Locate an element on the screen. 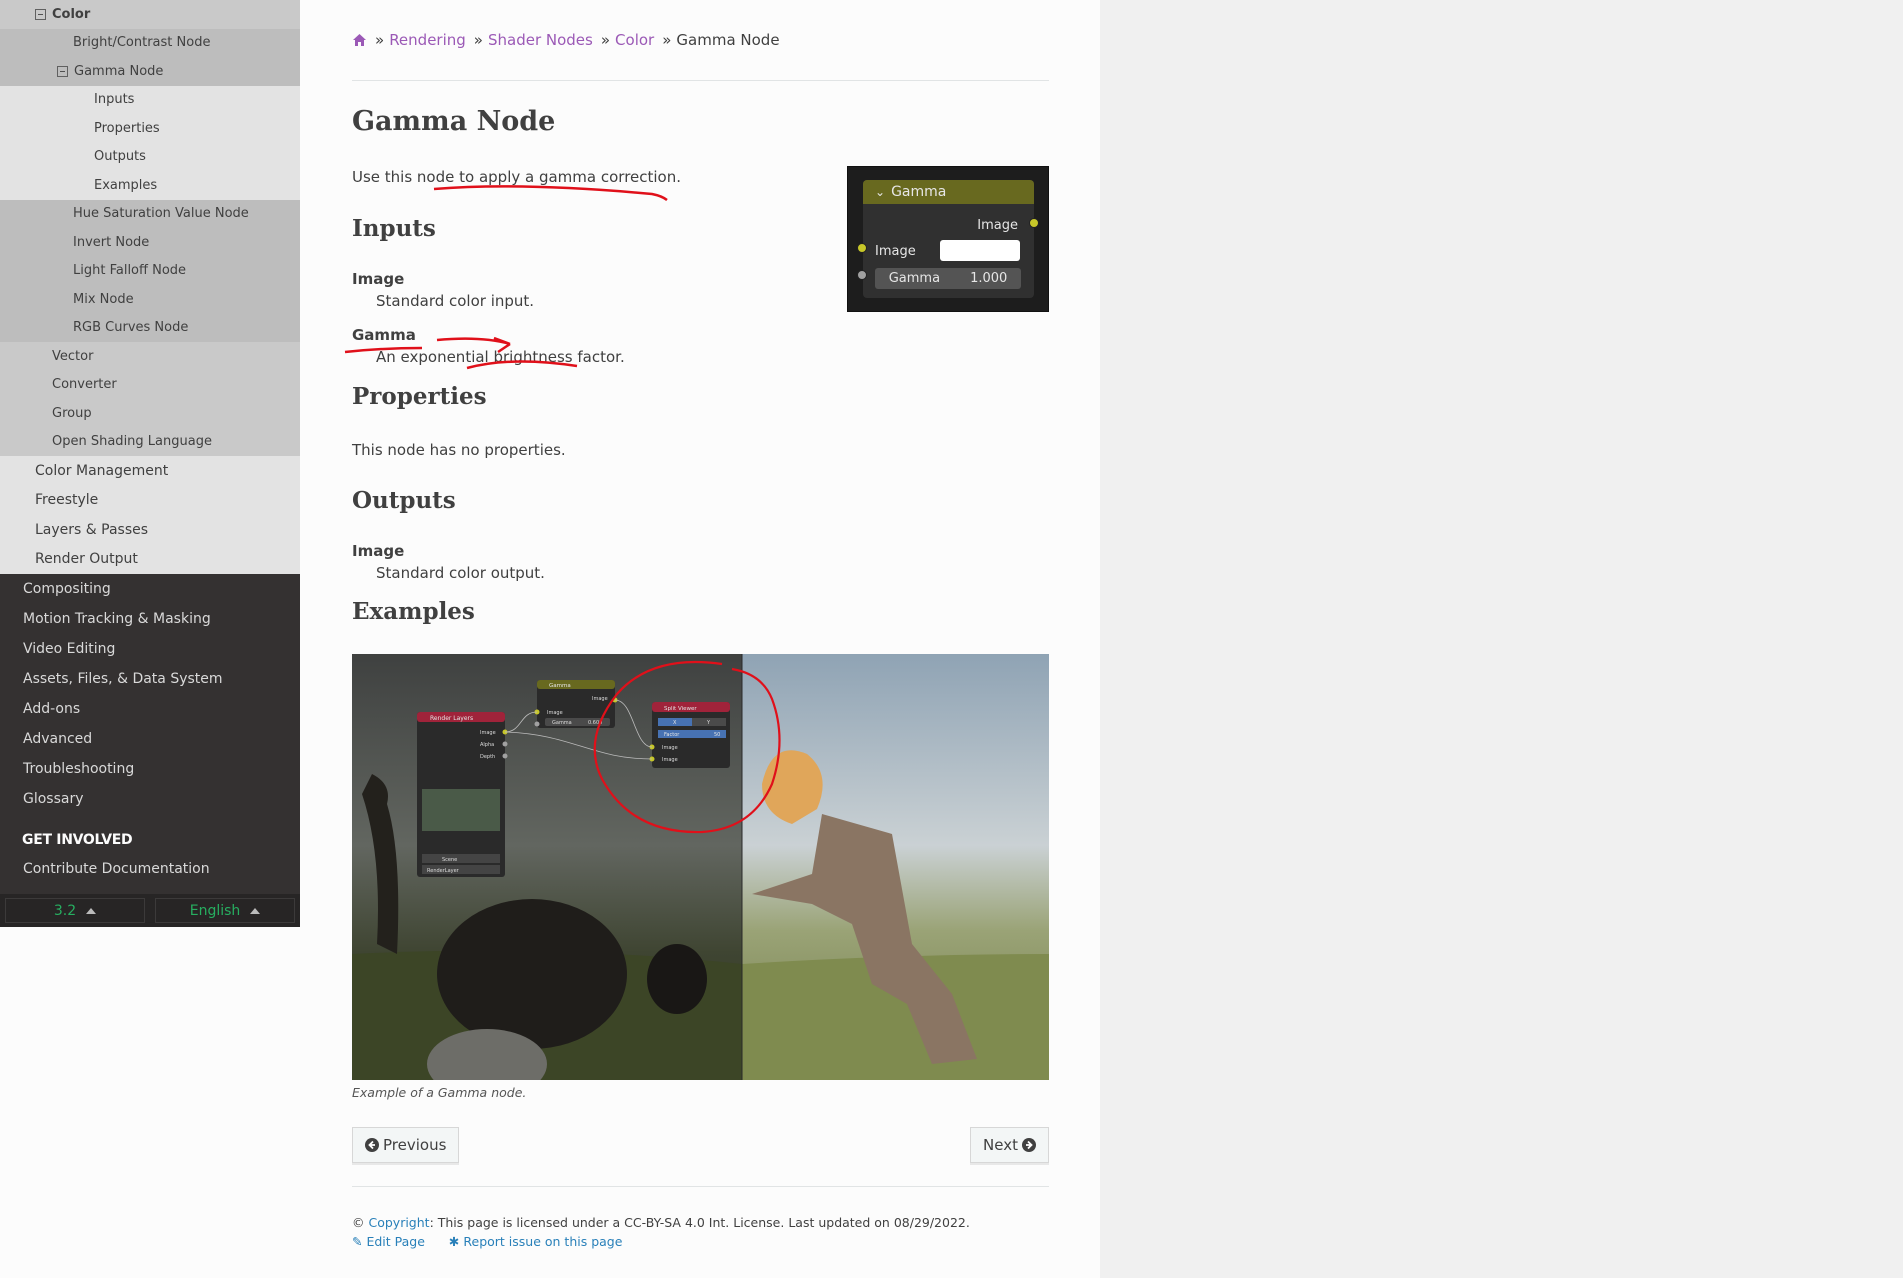  sidebar-item-light-falloff-node: Light Falloff Node is located at coordinates (150, 270).